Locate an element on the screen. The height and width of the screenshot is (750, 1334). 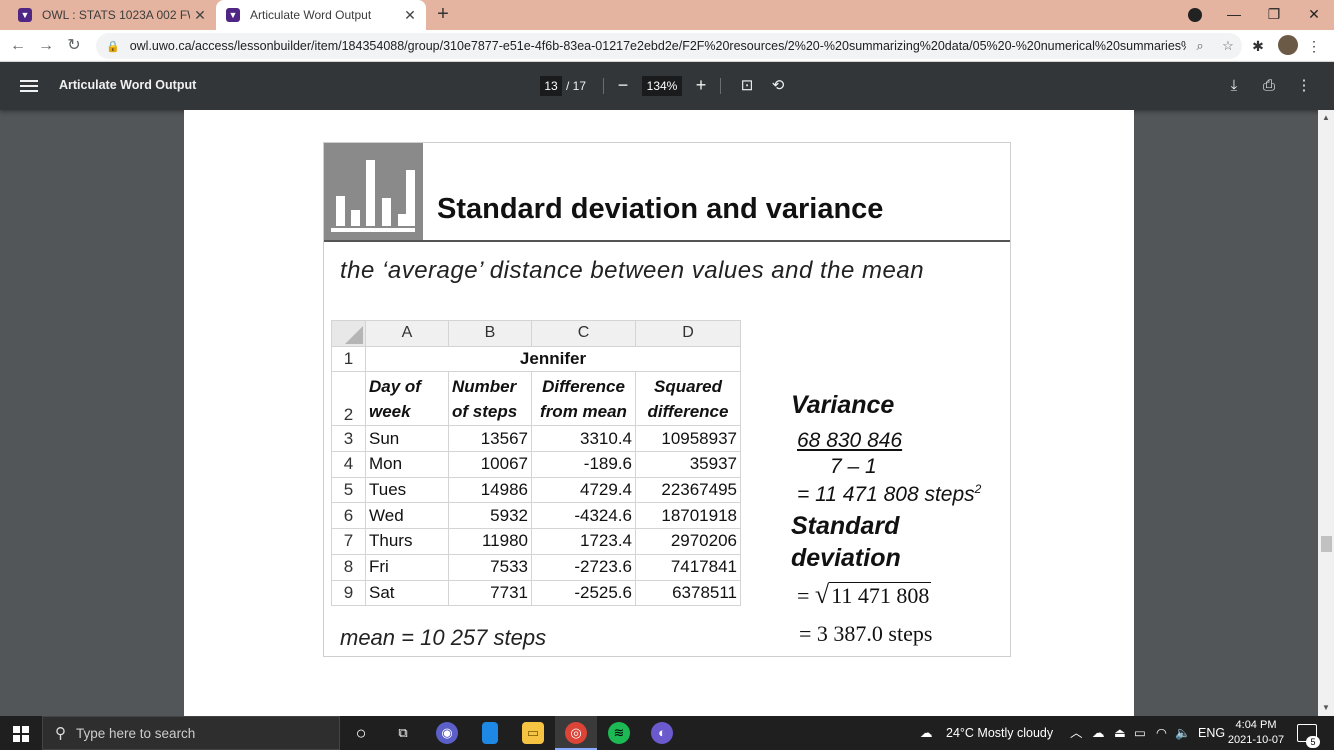
chrome-profile-icon is located at coordinates (1195, 15).